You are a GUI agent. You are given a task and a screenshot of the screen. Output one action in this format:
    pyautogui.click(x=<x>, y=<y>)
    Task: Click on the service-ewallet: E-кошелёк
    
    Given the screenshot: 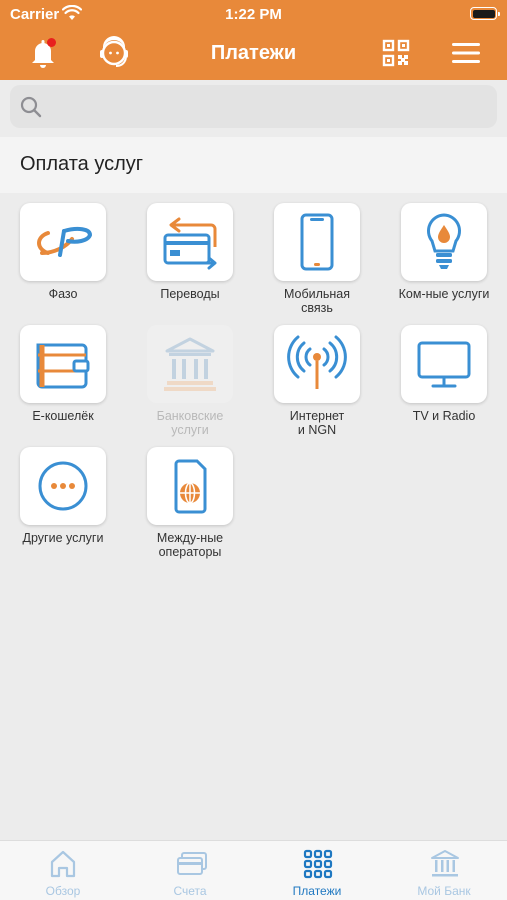 What is the action you would take?
    pyautogui.click(x=63, y=374)
    